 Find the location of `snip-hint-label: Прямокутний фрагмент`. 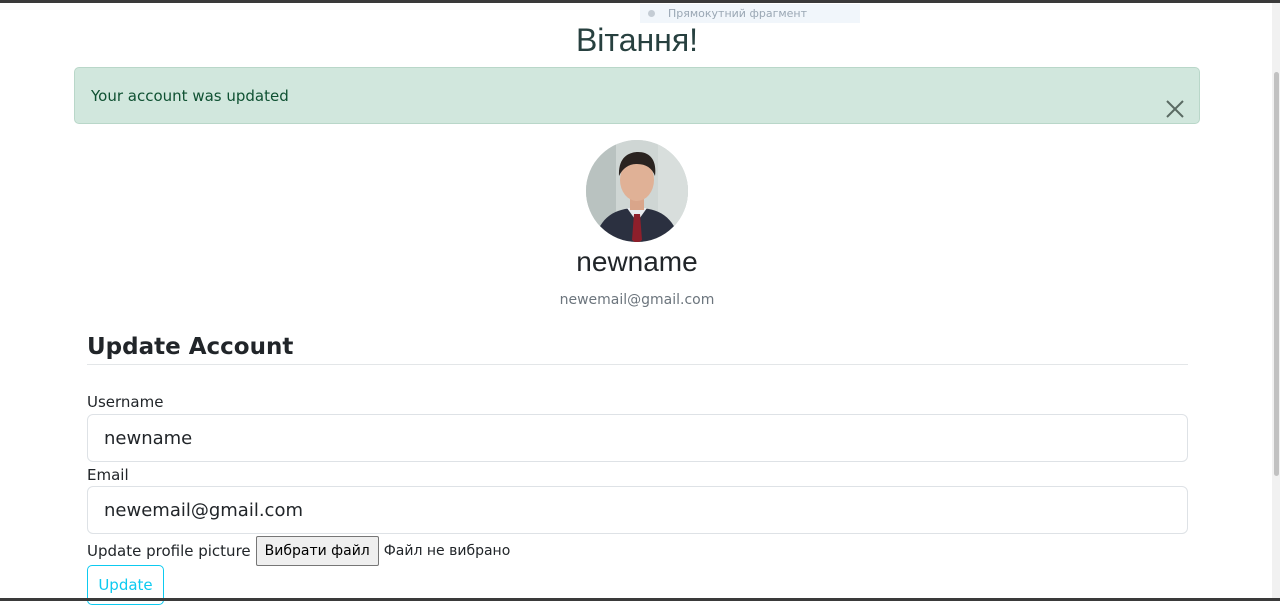

snip-hint-label: Прямокутний фрагмент is located at coordinates (738, 13).